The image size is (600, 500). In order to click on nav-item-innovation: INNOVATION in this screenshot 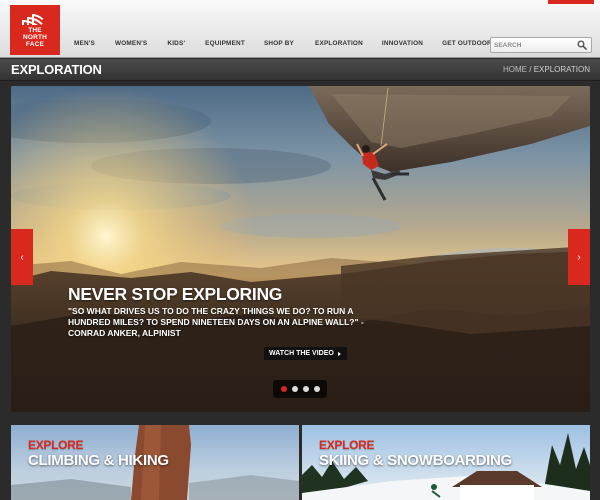, I will do `click(402, 43)`.